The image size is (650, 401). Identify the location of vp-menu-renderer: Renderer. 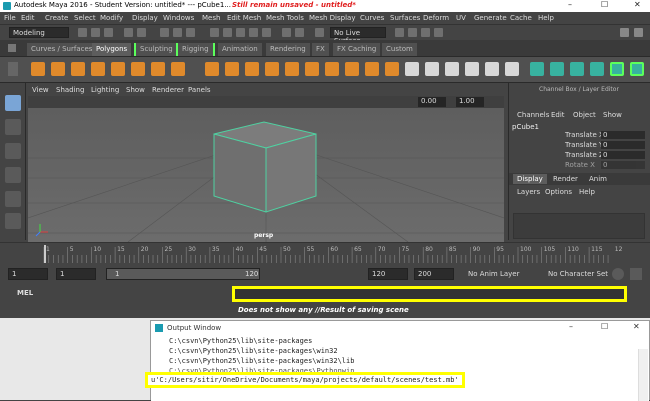
(168, 90).